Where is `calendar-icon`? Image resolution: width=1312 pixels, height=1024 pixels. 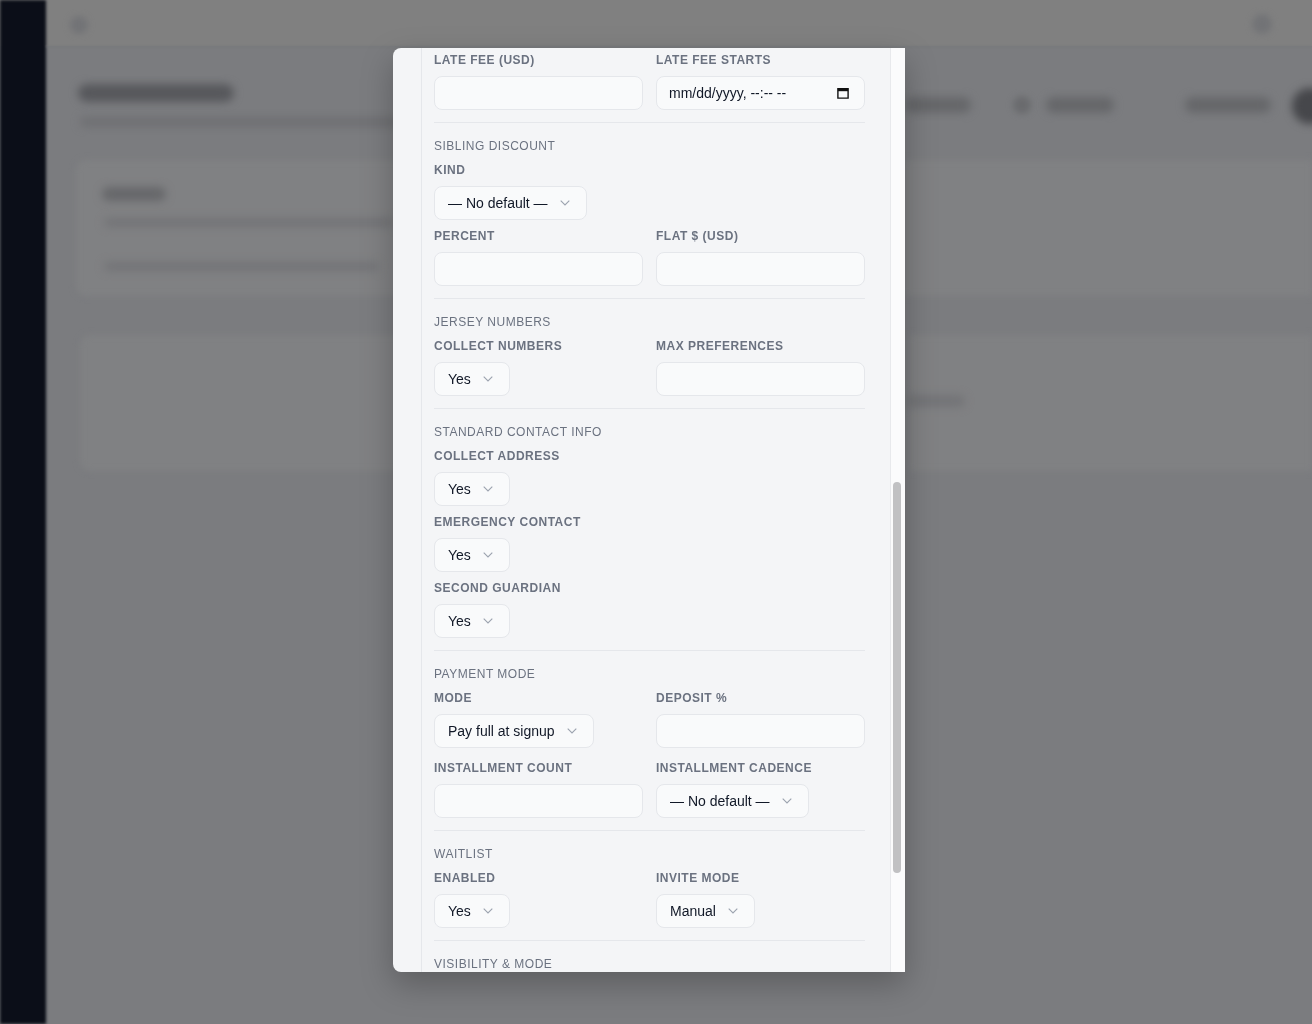
calendar-icon is located at coordinates (843, 93).